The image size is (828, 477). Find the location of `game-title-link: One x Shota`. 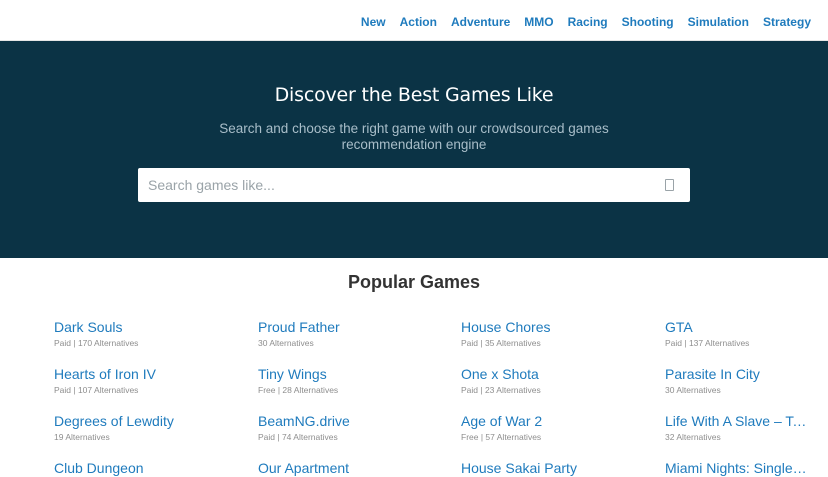

game-title-link: One x Shota is located at coordinates (541, 374).